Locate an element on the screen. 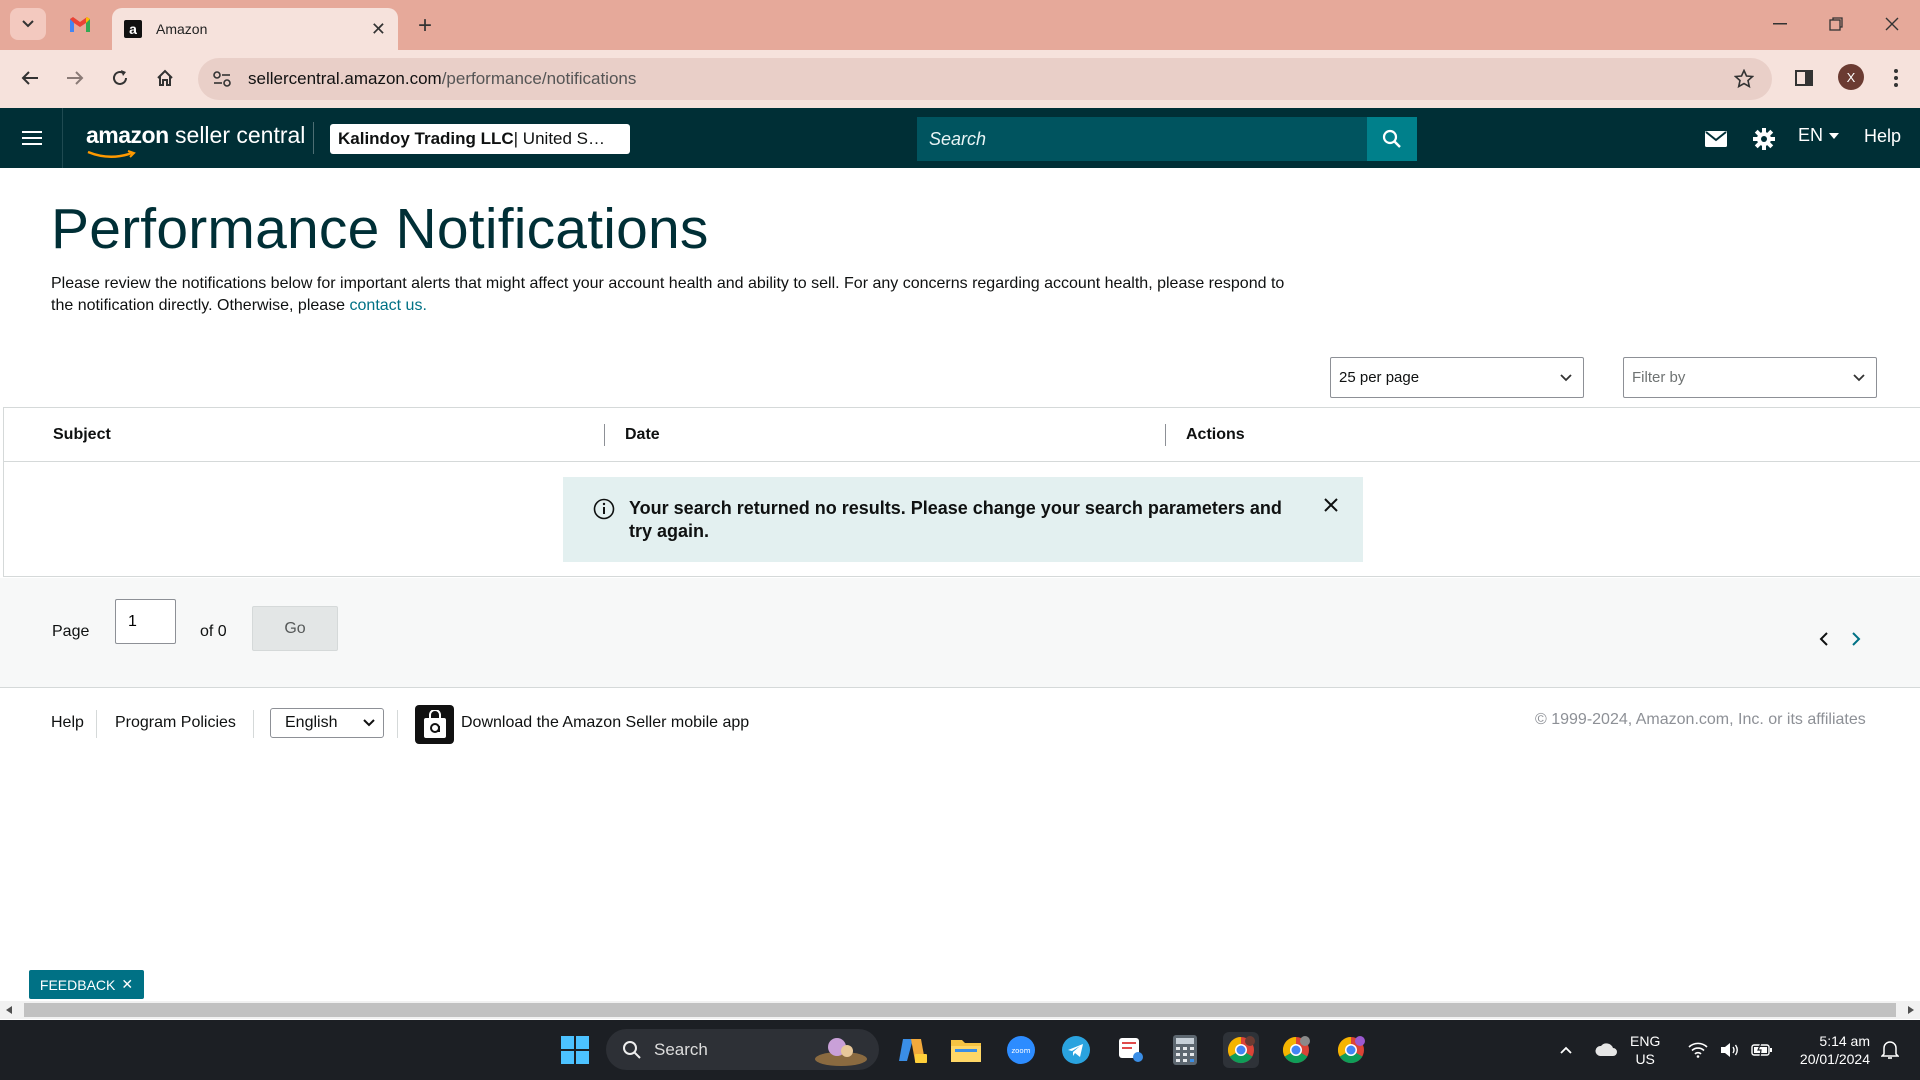  search-highlight-icon is located at coordinates (841, 1052).